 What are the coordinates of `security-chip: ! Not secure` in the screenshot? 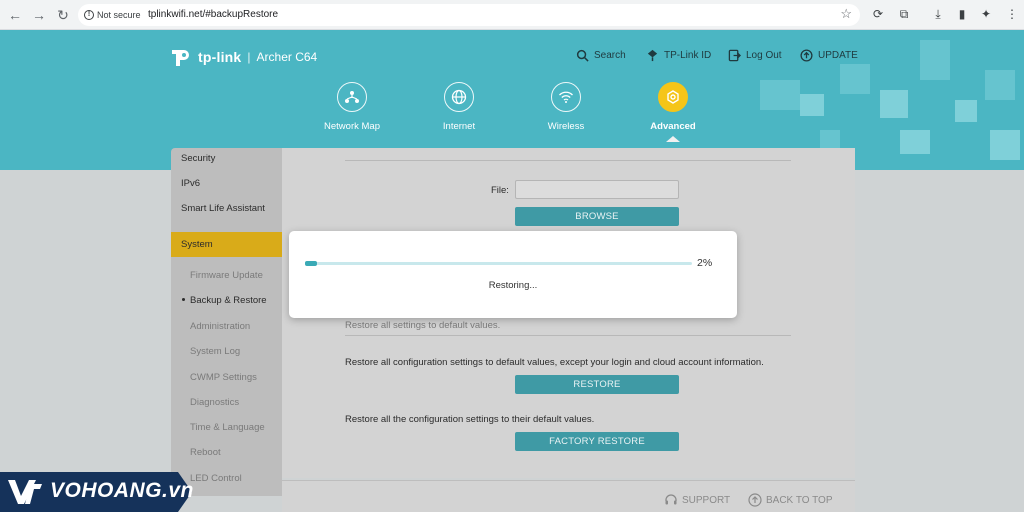 It's located at (112, 15).